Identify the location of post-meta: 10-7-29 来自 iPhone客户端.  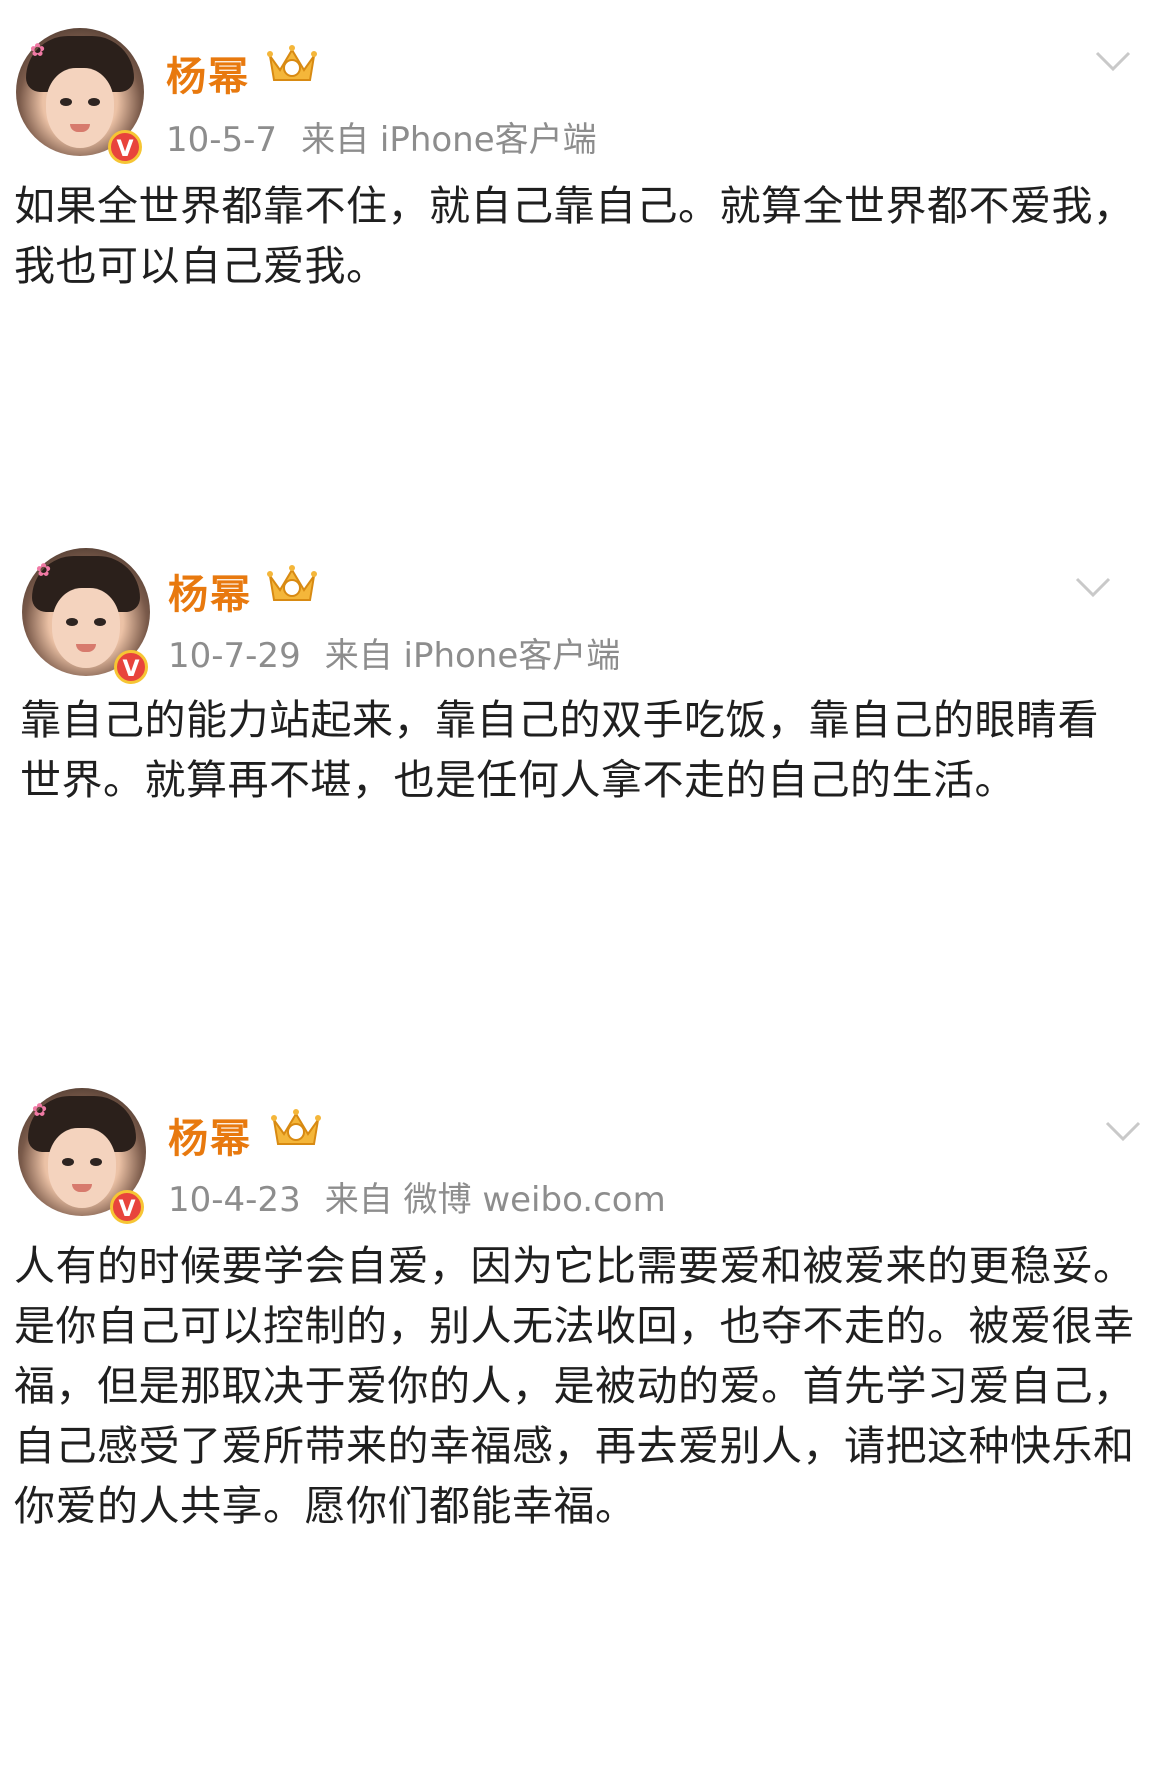
(394, 652).